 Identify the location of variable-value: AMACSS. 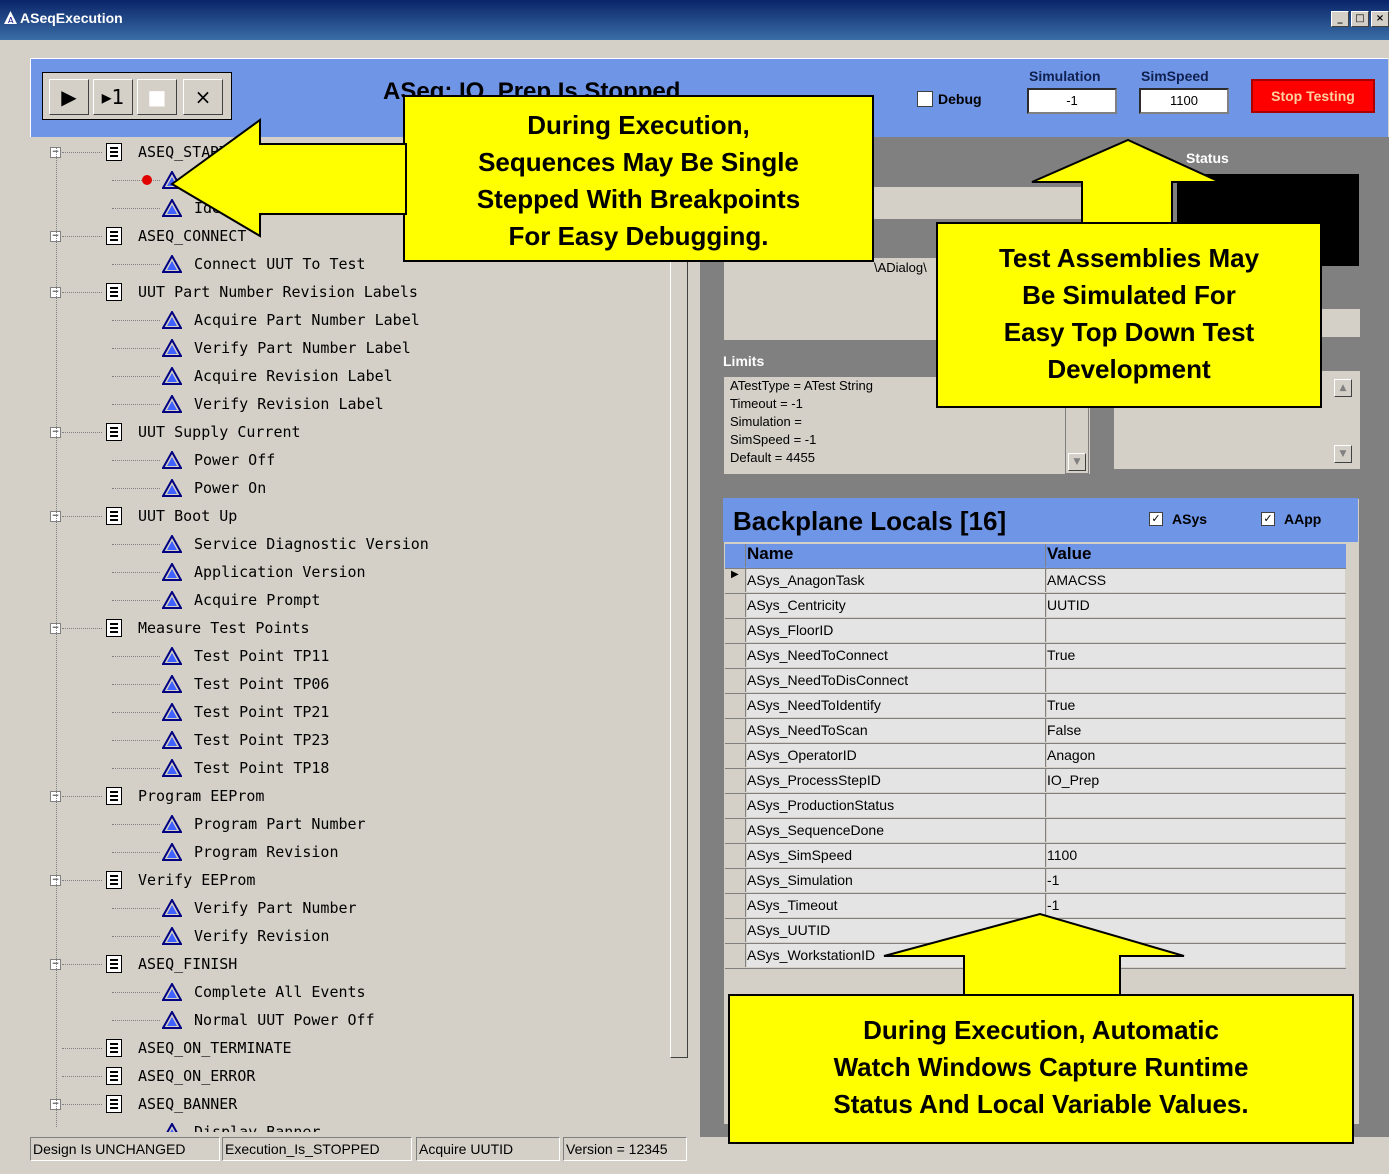
(1196, 580).